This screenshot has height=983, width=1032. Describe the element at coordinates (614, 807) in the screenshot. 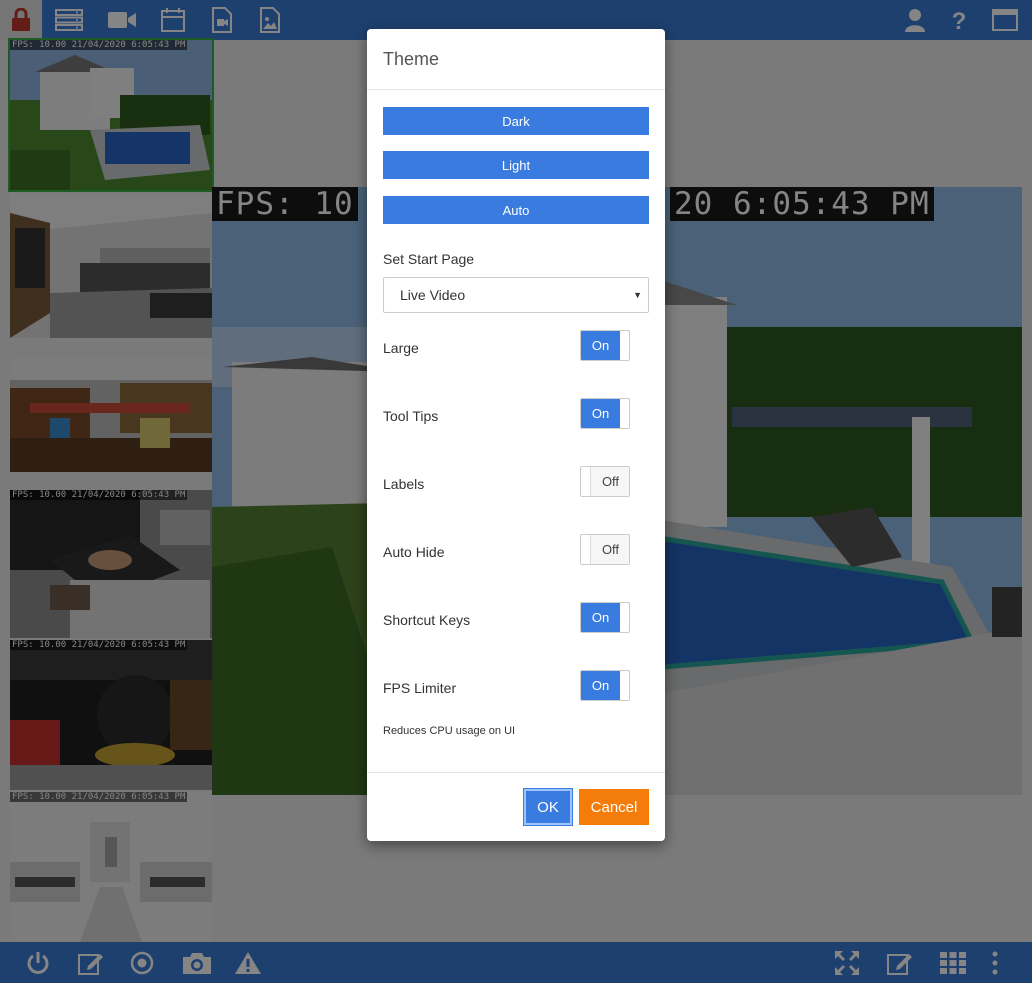

I see `cancel-button: Cancel` at that location.